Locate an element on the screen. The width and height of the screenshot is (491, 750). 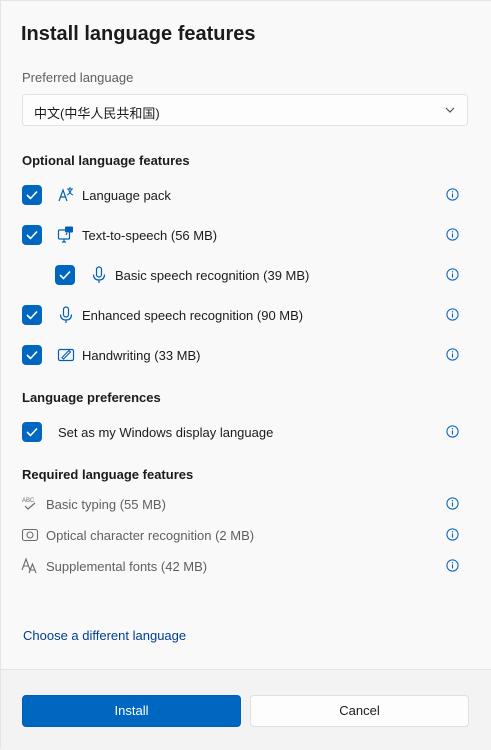
list-item: Optical character recognition (2 MB) is located at coordinates (246, 535).